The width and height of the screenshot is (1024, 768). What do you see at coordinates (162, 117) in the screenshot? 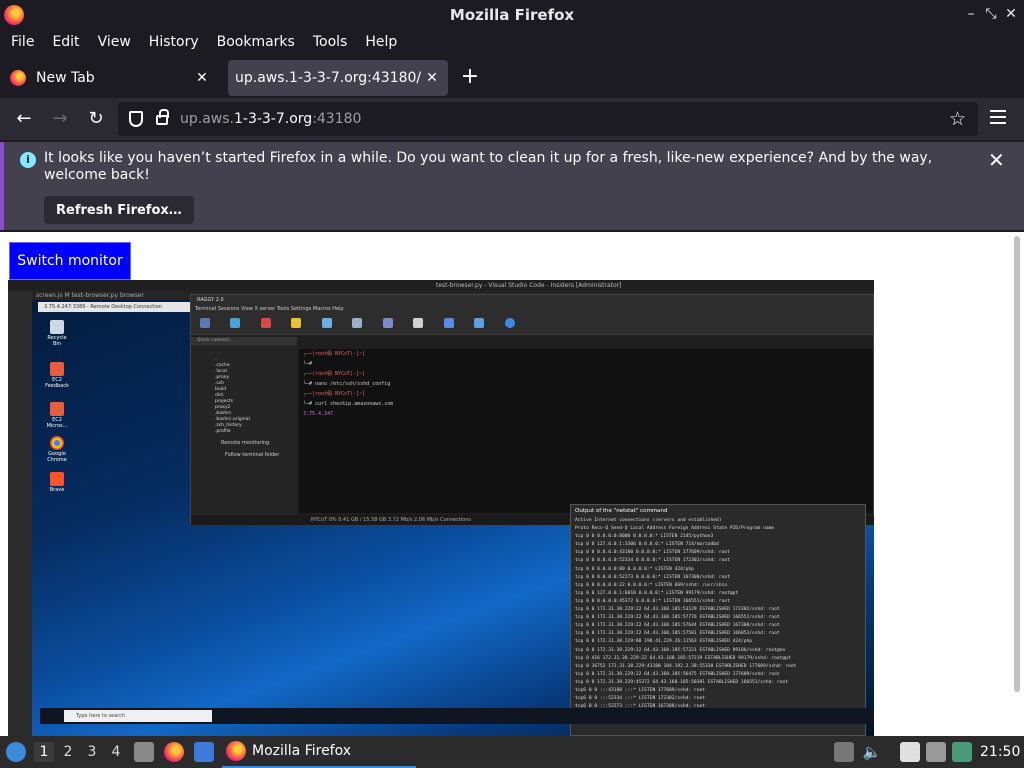
I see `lock-icon` at bounding box center [162, 117].